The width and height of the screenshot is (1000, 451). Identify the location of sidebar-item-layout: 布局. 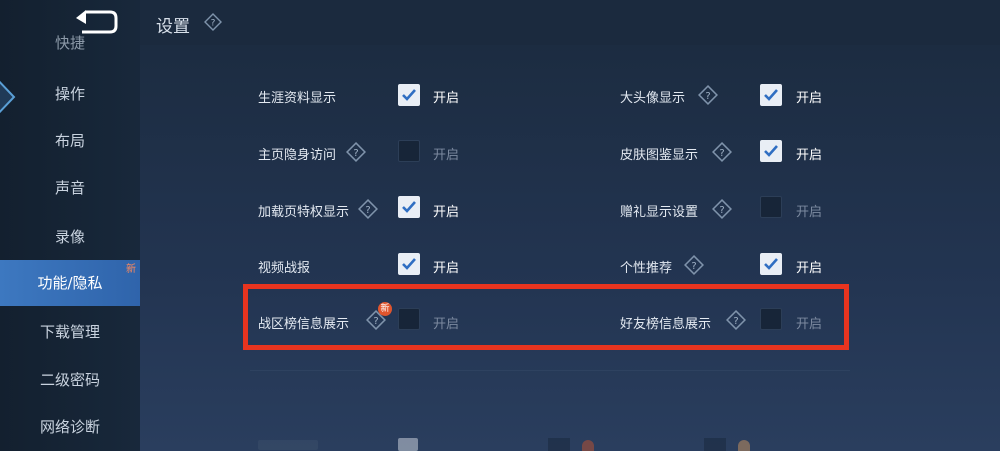
(70, 141).